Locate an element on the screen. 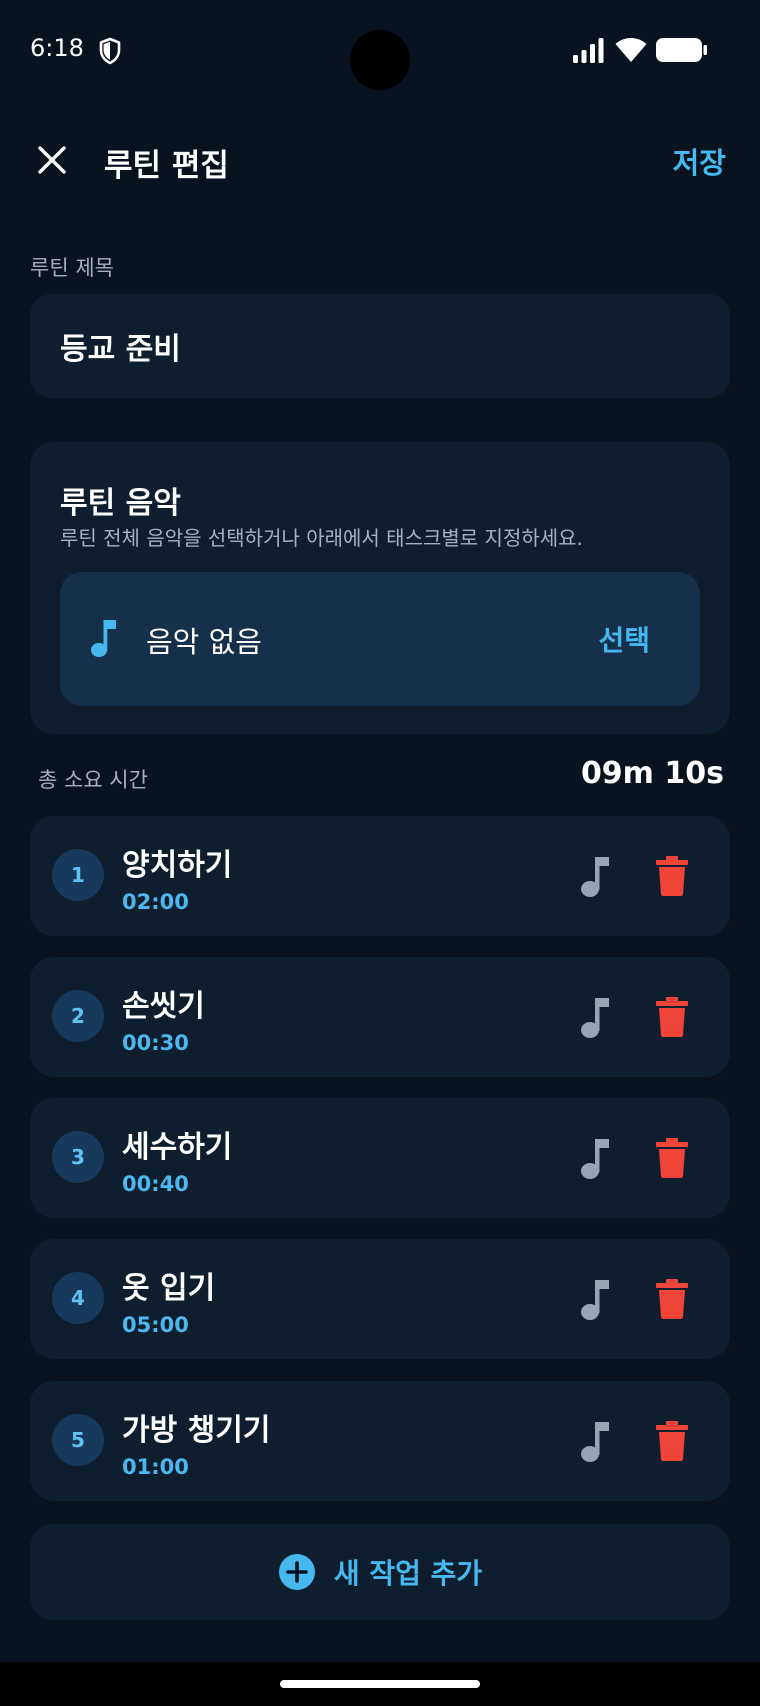  routine-music-current: 음악 없음 is located at coordinates (204, 642).